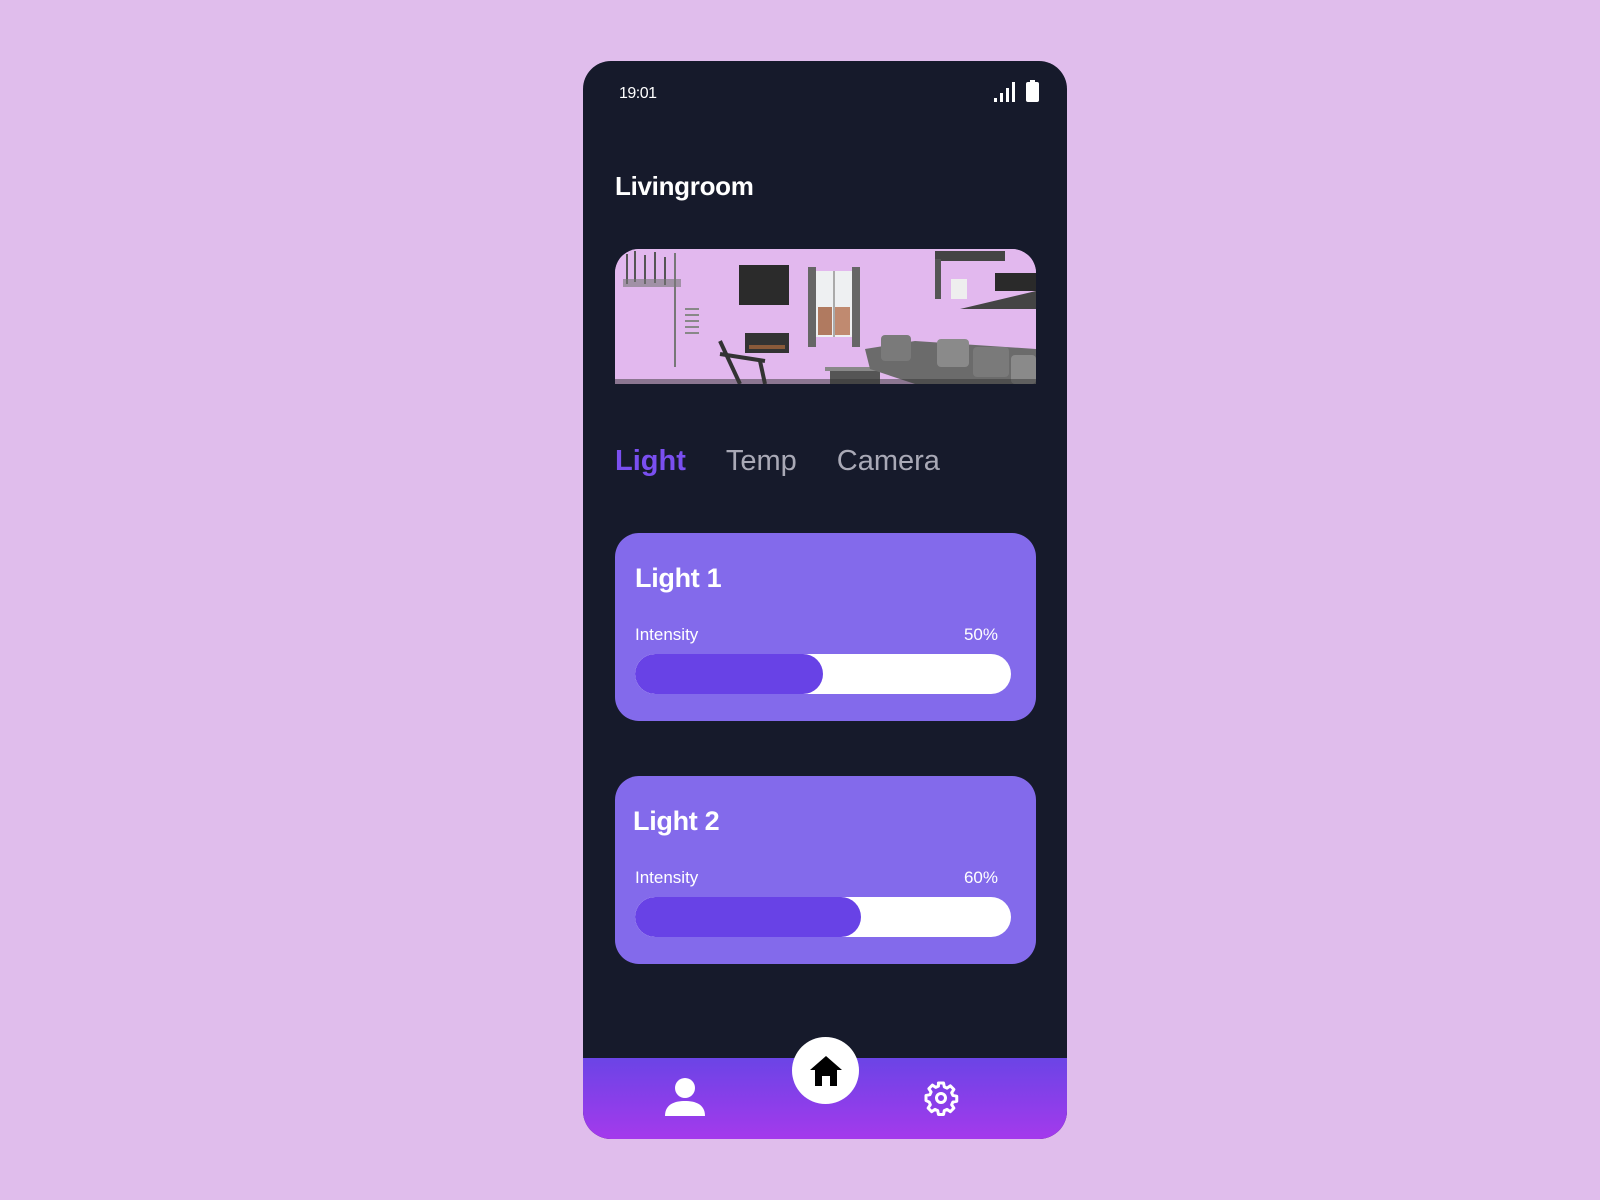 The height and width of the screenshot is (1200, 1600). I want to click on light-title: Light 1, so click(678, 578).